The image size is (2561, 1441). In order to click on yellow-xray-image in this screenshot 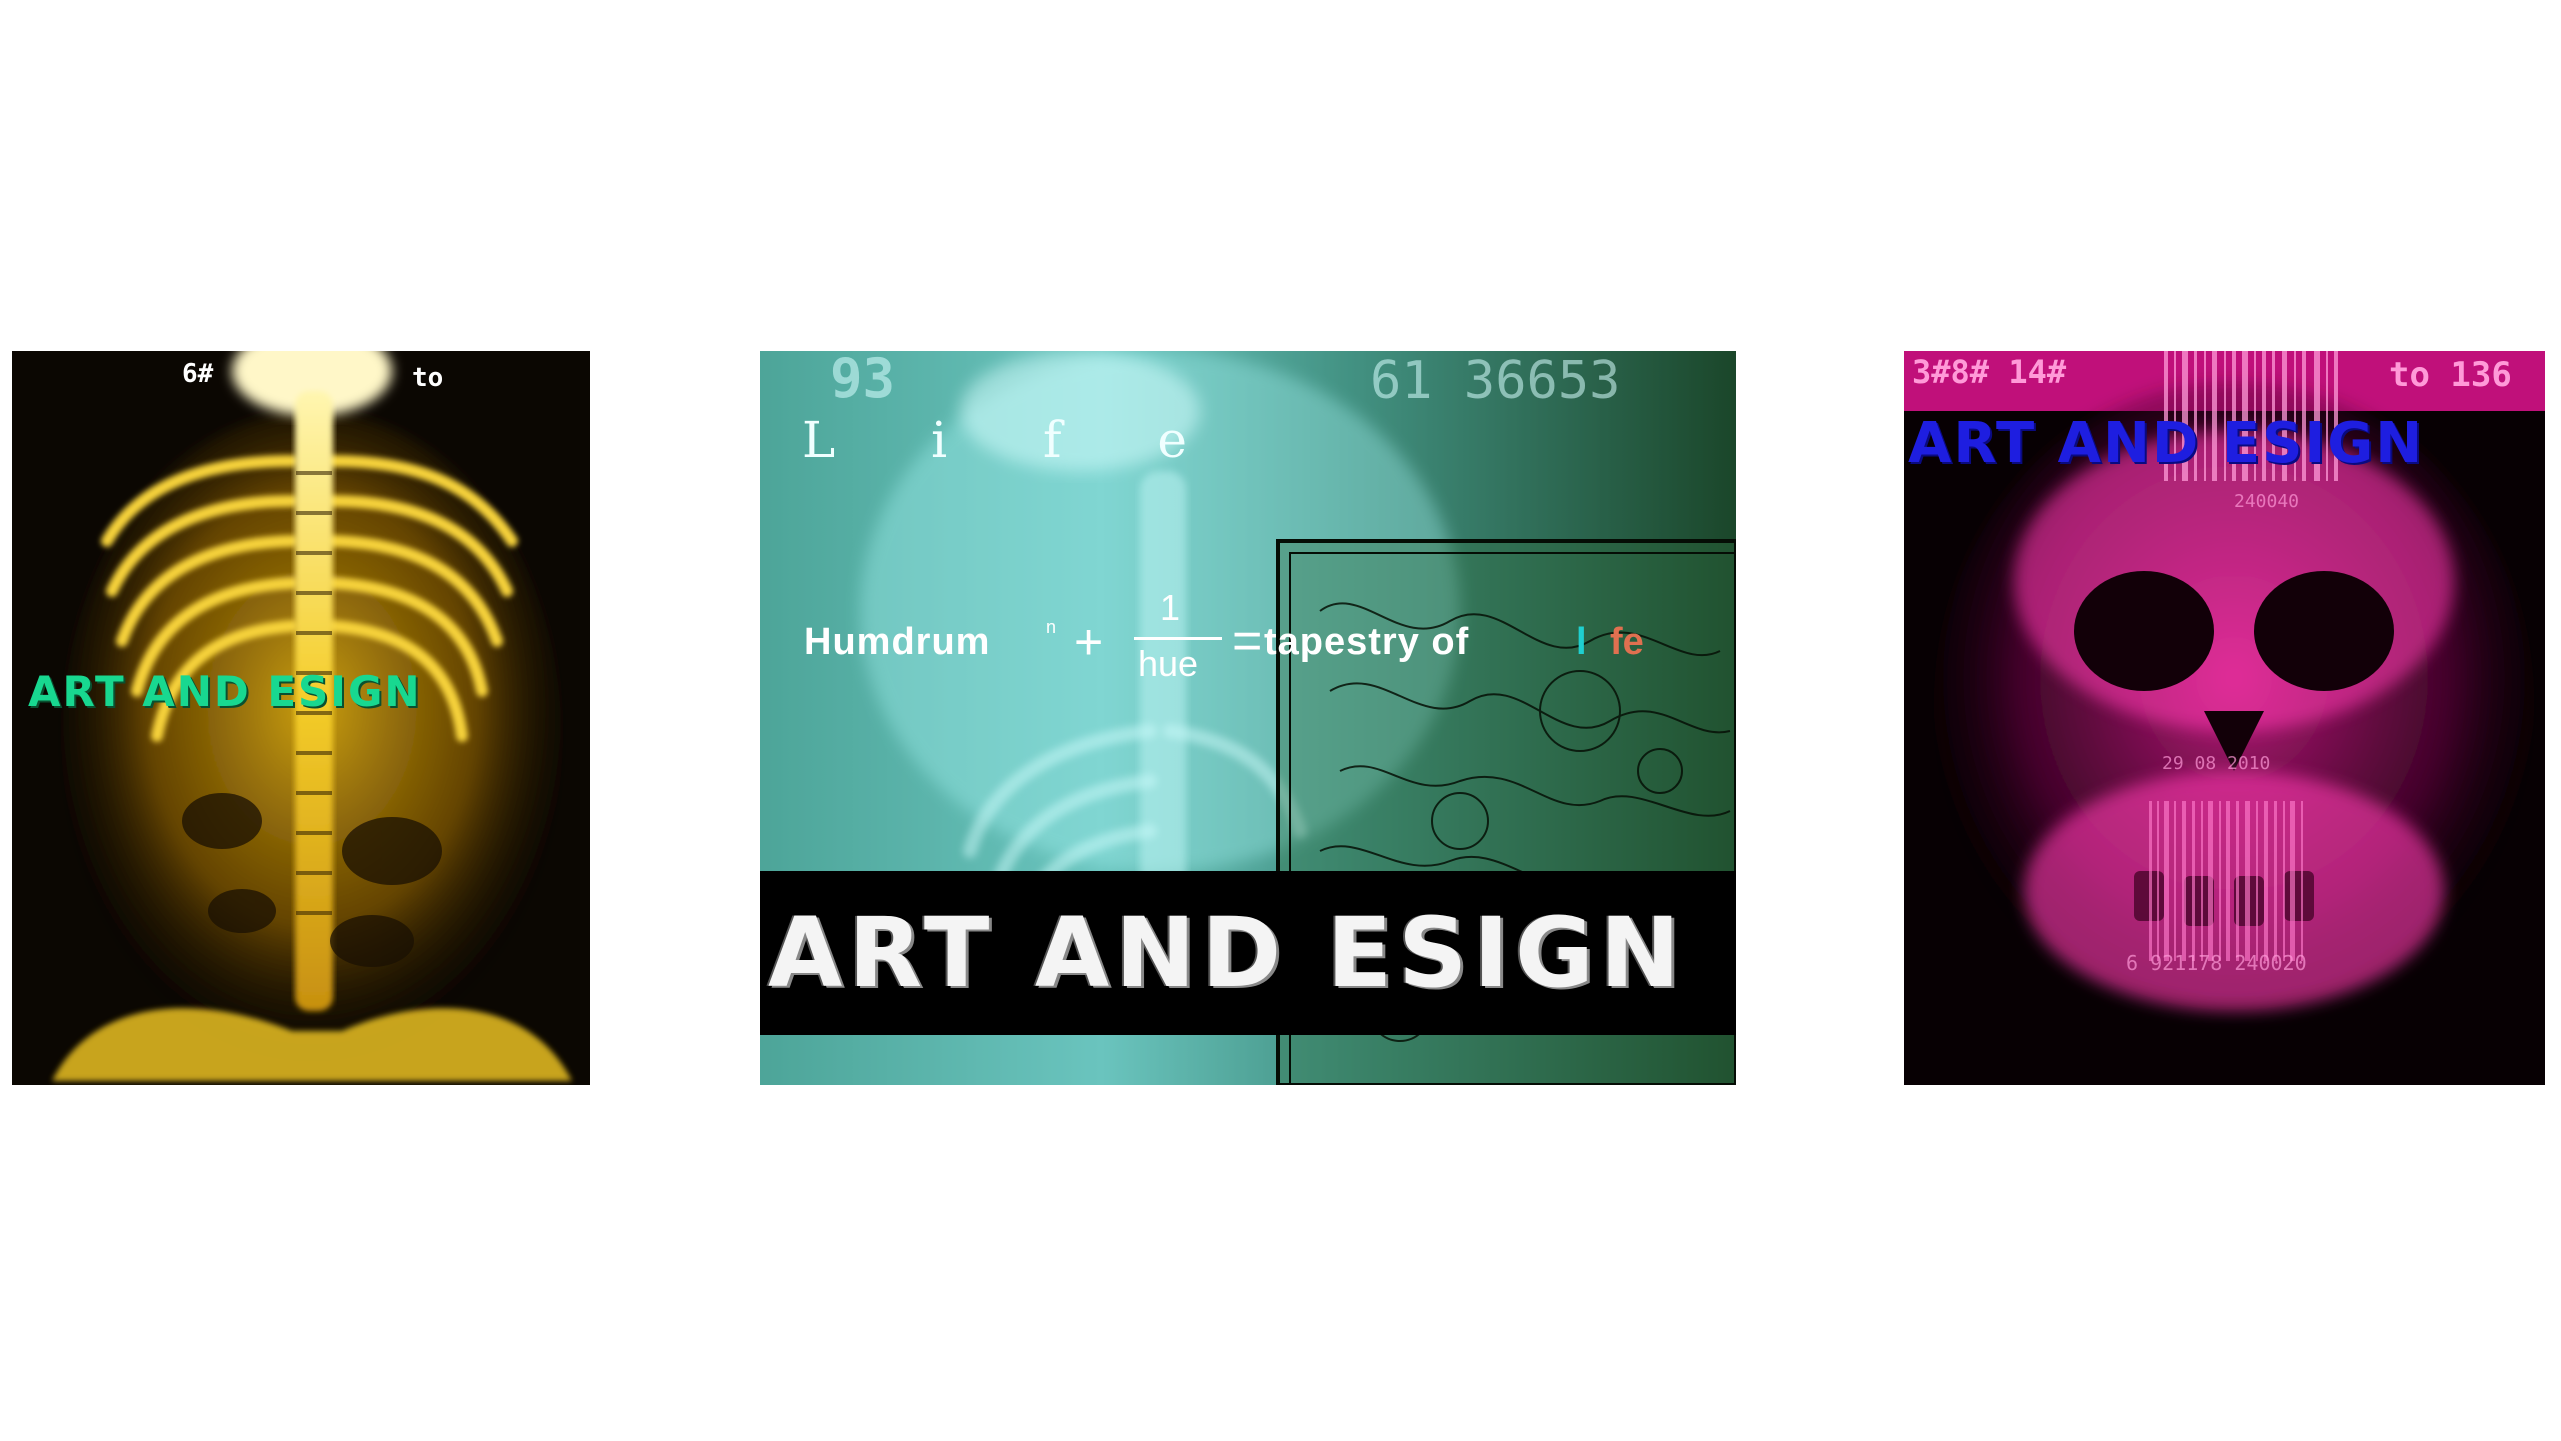, I will do `click(301, 718)`.